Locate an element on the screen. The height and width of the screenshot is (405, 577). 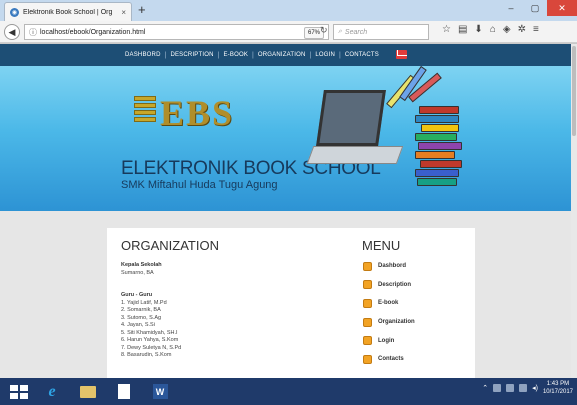
tab-title: Elektronik Book School | Org is located at coordinates (68, 12).